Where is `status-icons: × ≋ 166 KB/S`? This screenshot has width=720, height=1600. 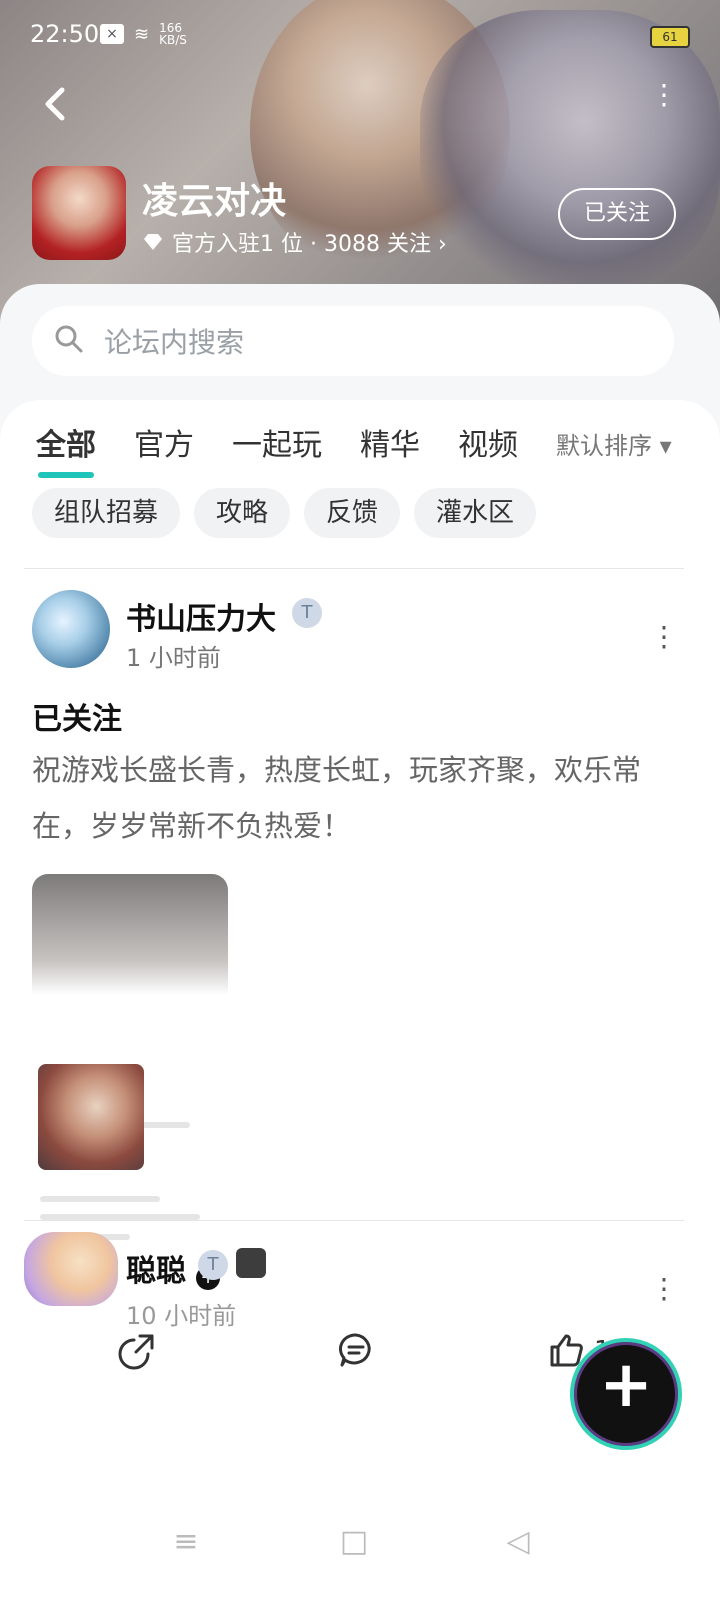 status-icons: × ≋ 166 KB/S is located at coordinates (143, 34).